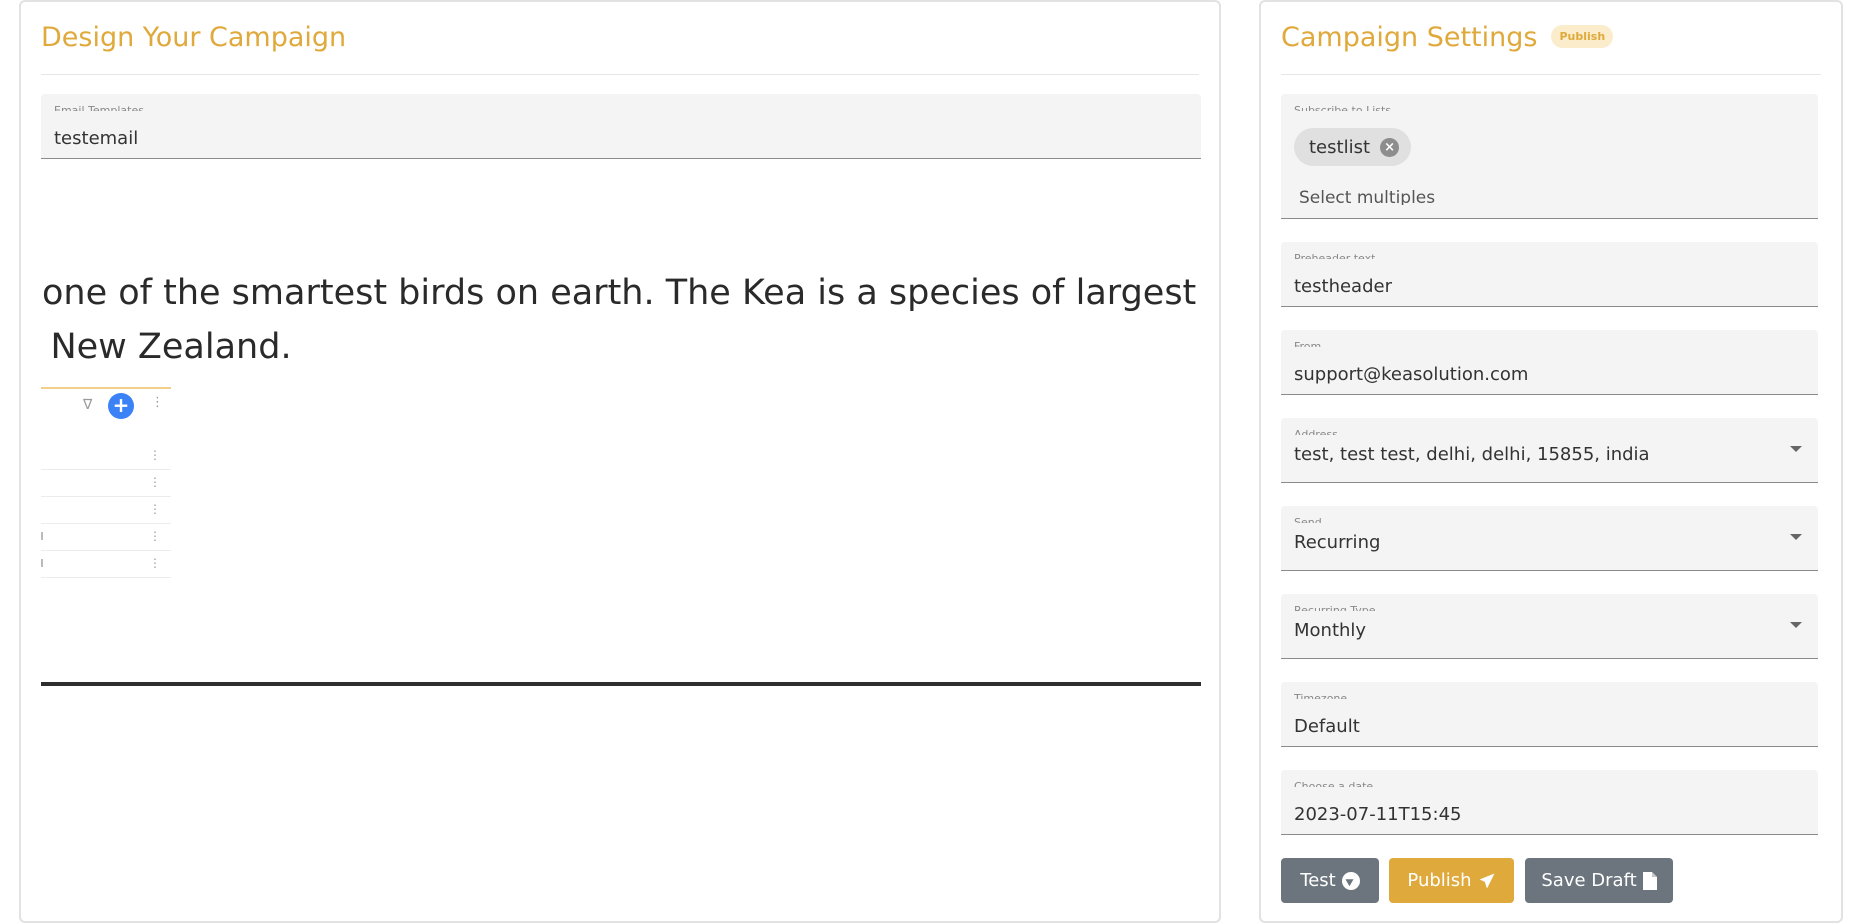 Image resolution: width=1857 pixels, height=923 pixels. Describe the element at coordinates (1308, 343) in the screenshot. I see `from-label: From` at that location.